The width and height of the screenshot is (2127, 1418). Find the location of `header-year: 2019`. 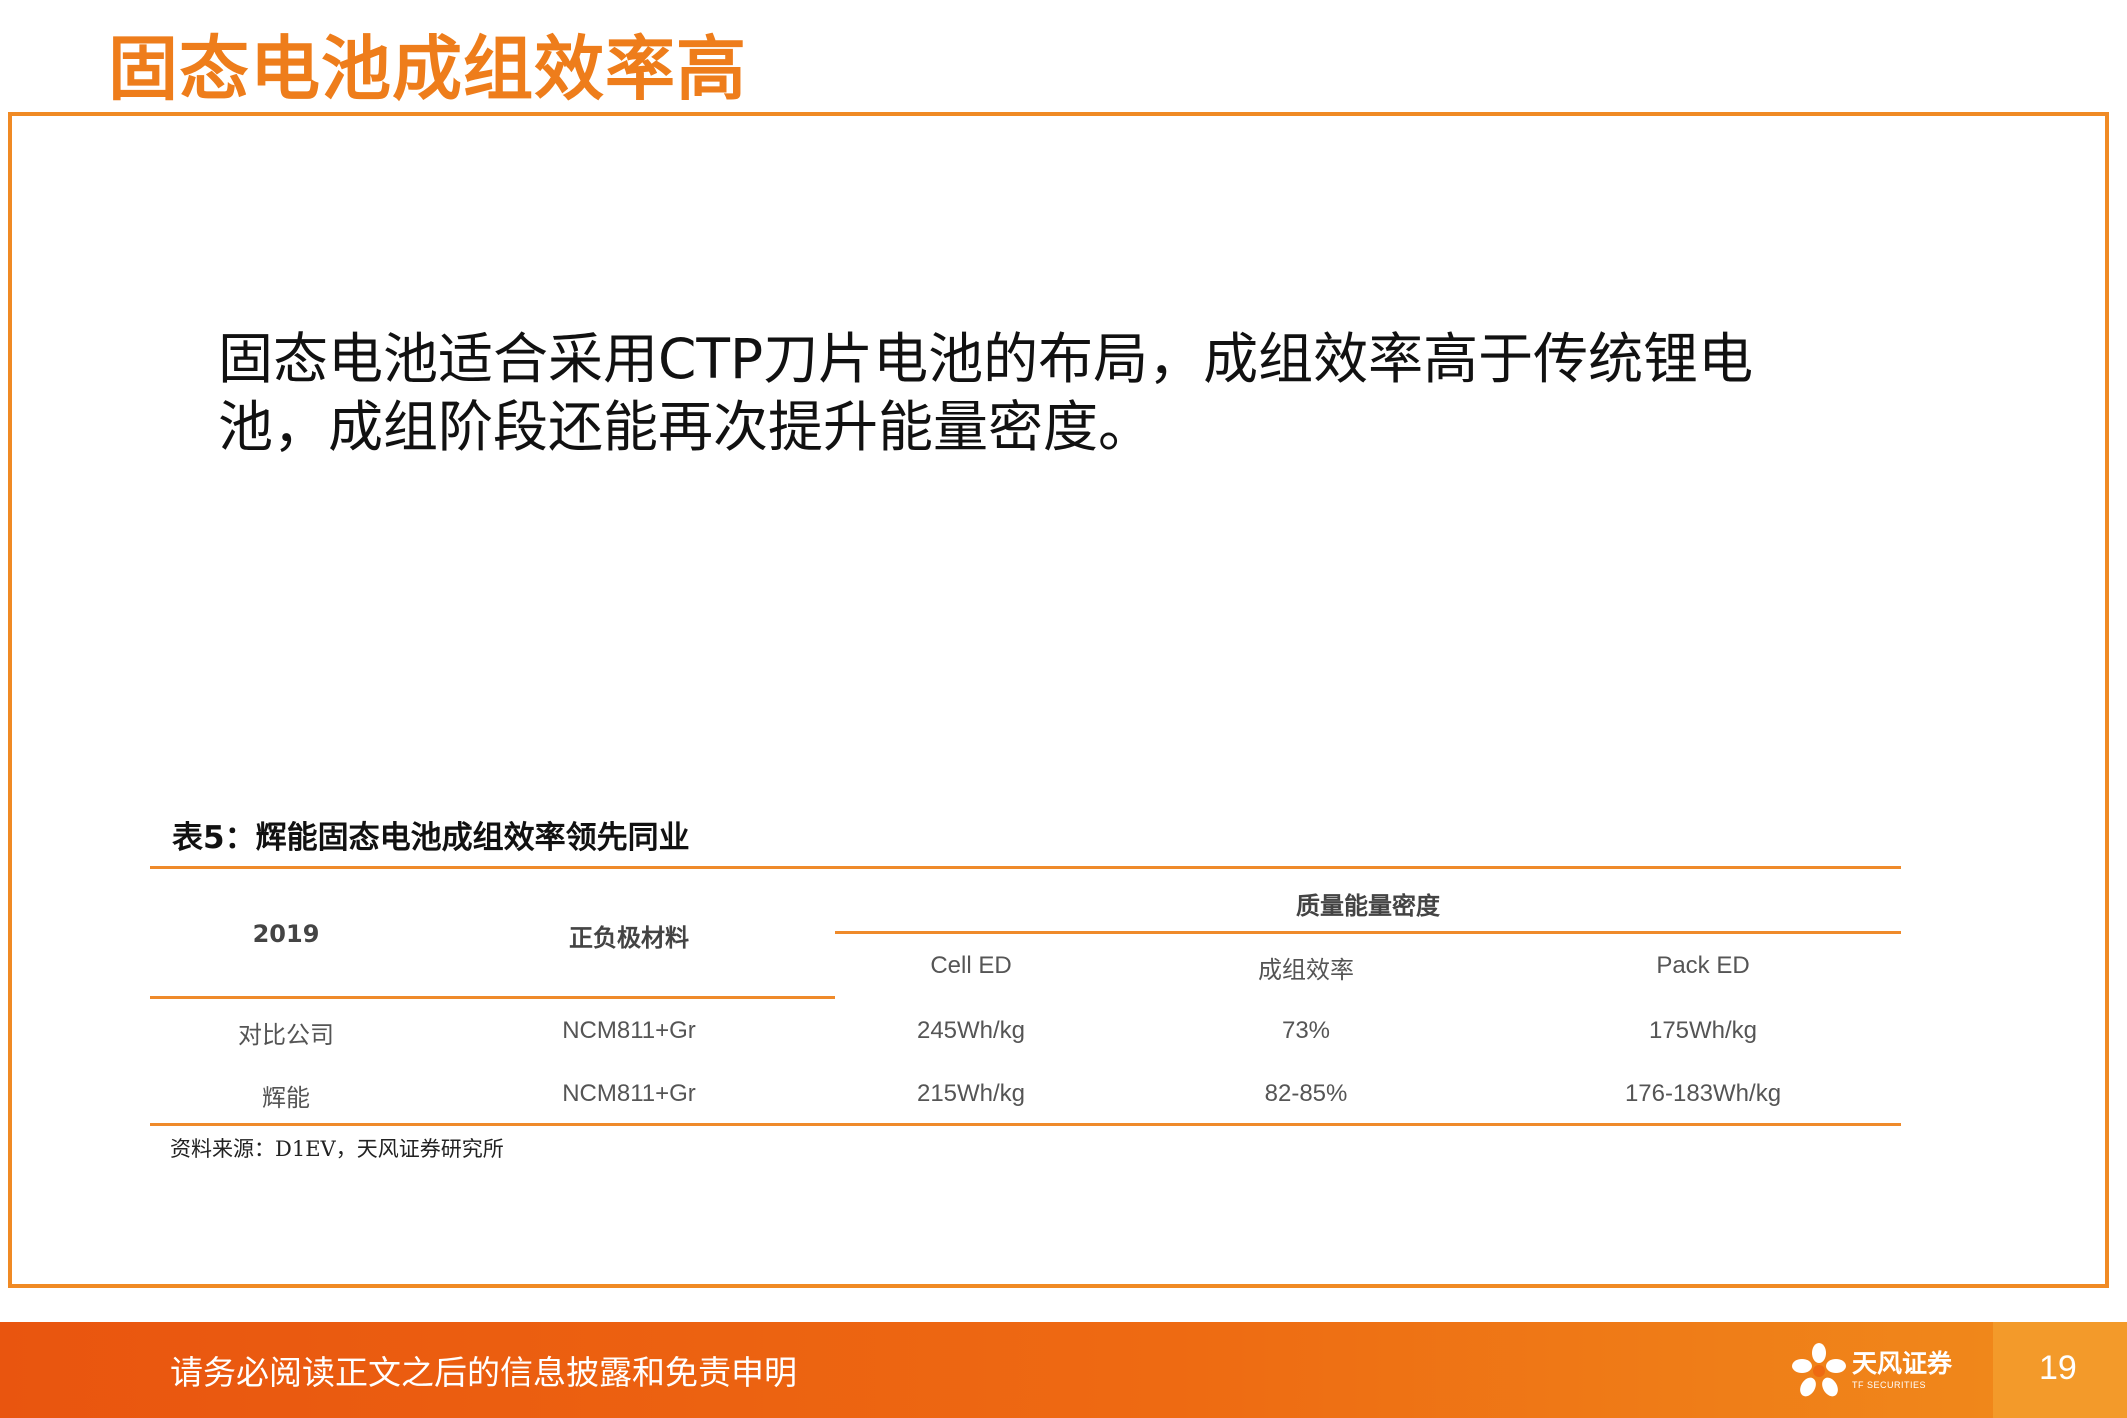

header-year: 2019 is located at coordinates (286, 934).